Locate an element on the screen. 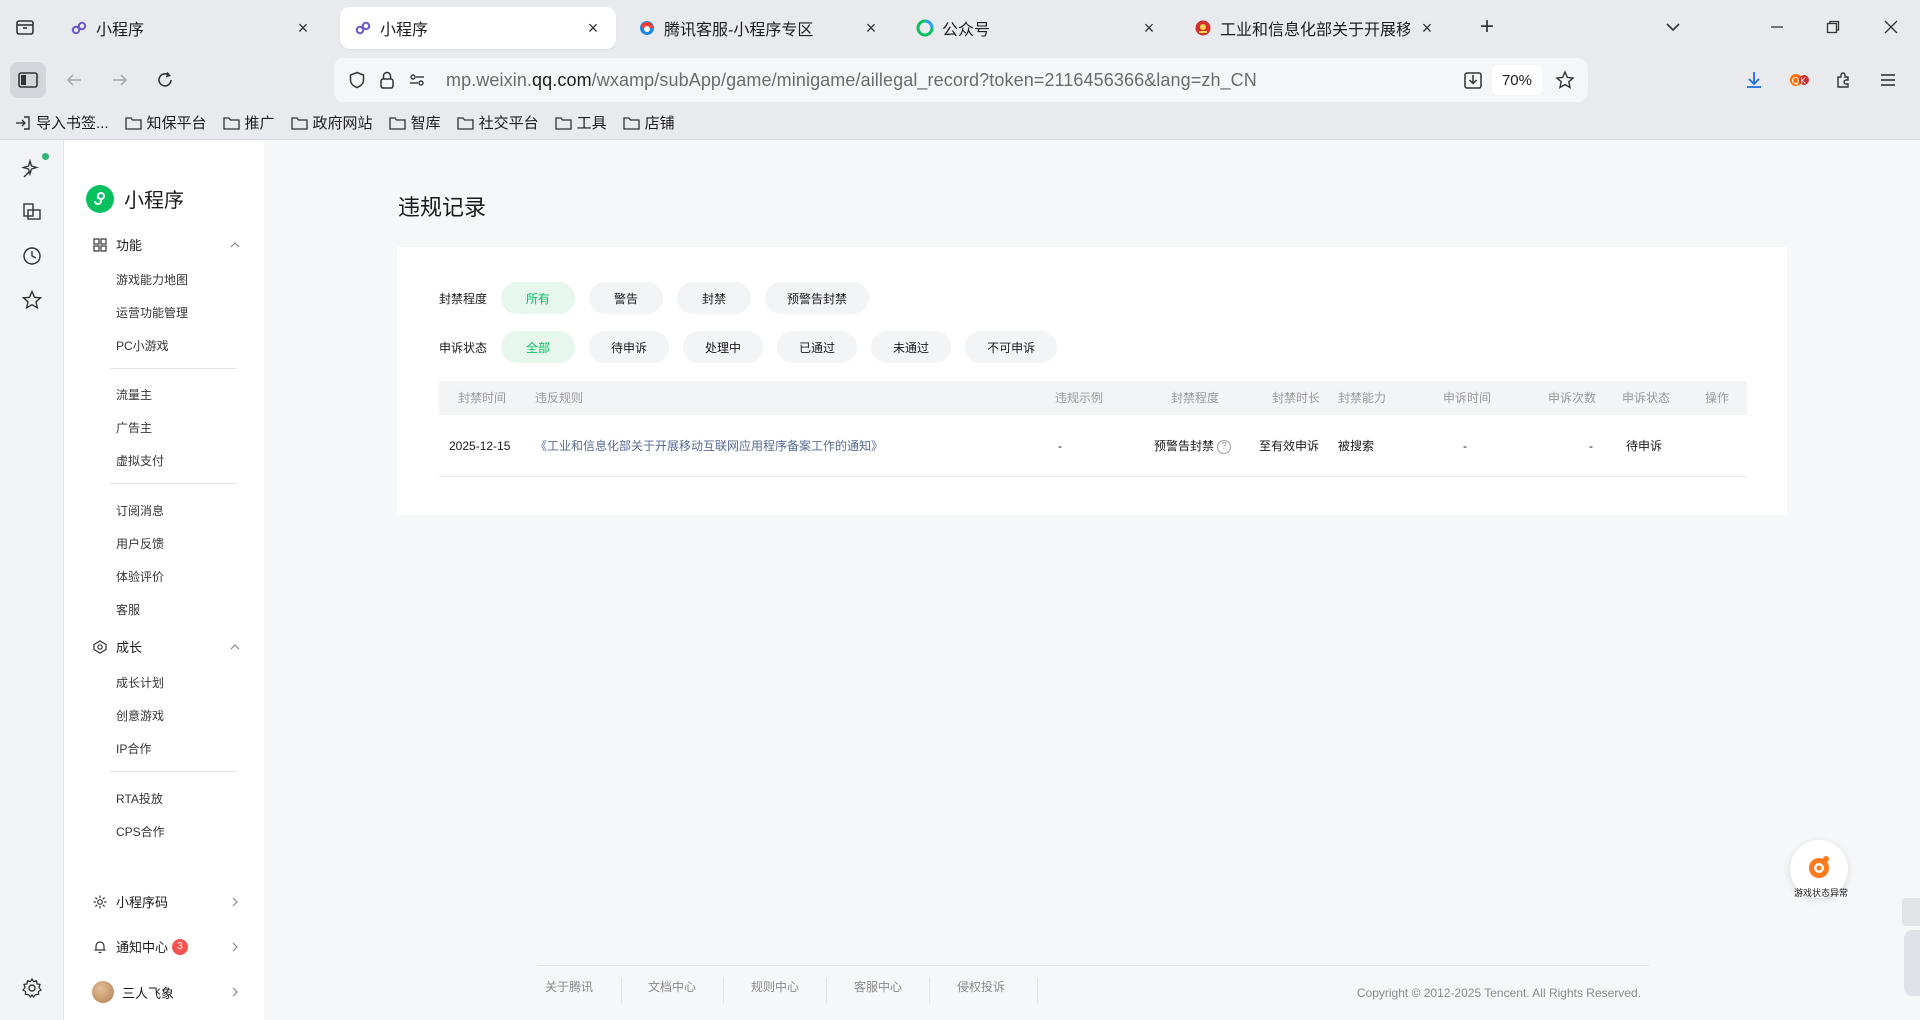 This screenshot has height=1020, width=1920. nav-item-growth-plan: 成长计划 is located at coordinates (140, 682).